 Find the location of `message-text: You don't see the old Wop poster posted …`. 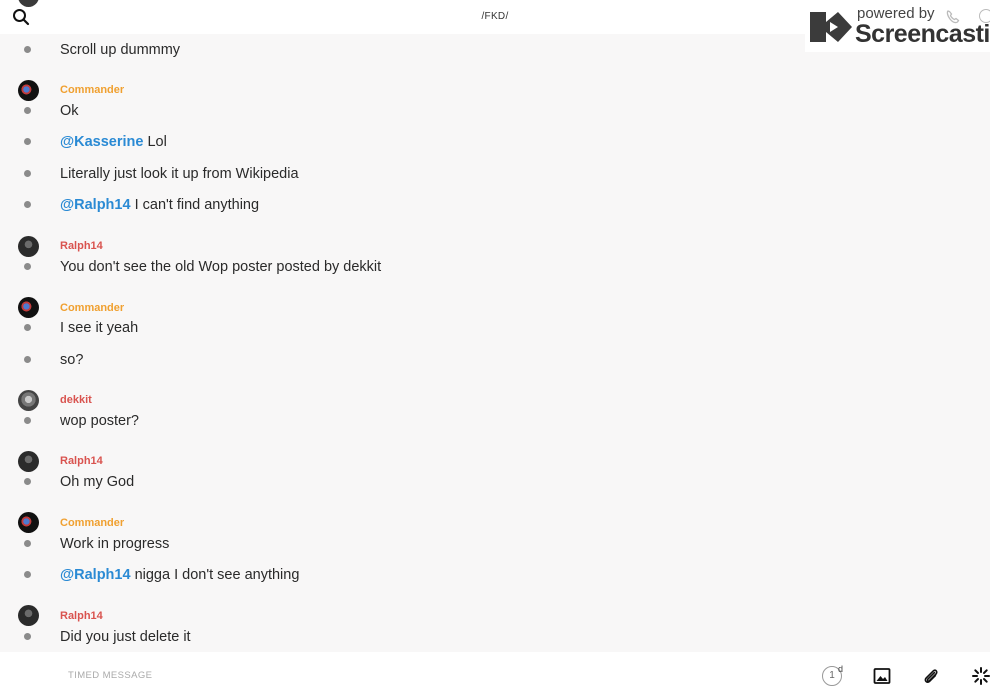

message-text: You don't see the old Wop poster posted … is located at coordinates (221, 267).